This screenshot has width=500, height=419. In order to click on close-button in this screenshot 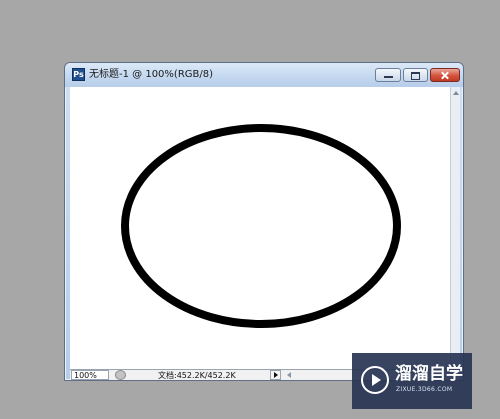, I will do `click(445, 75)`.